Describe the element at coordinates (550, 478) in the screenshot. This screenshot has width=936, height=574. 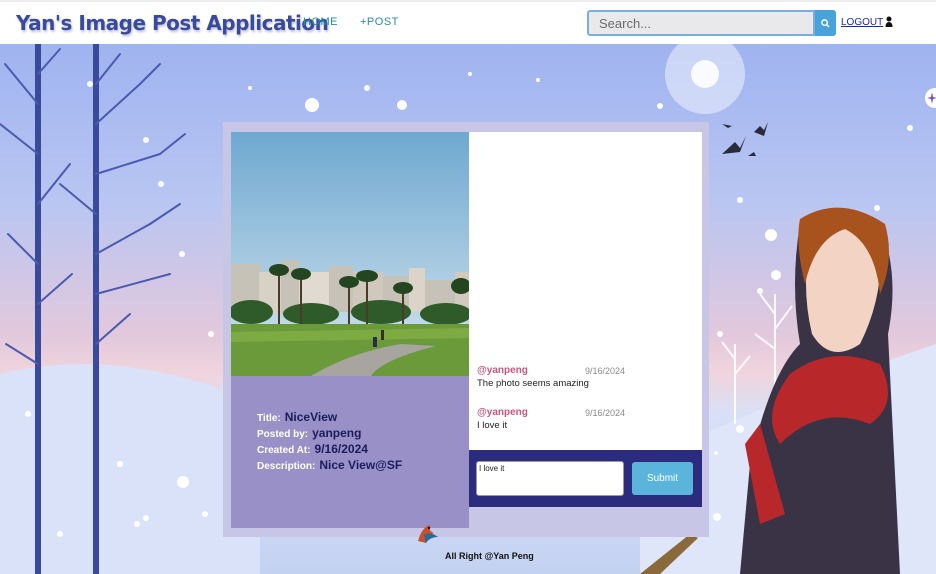
I see `comment-input` at that location.